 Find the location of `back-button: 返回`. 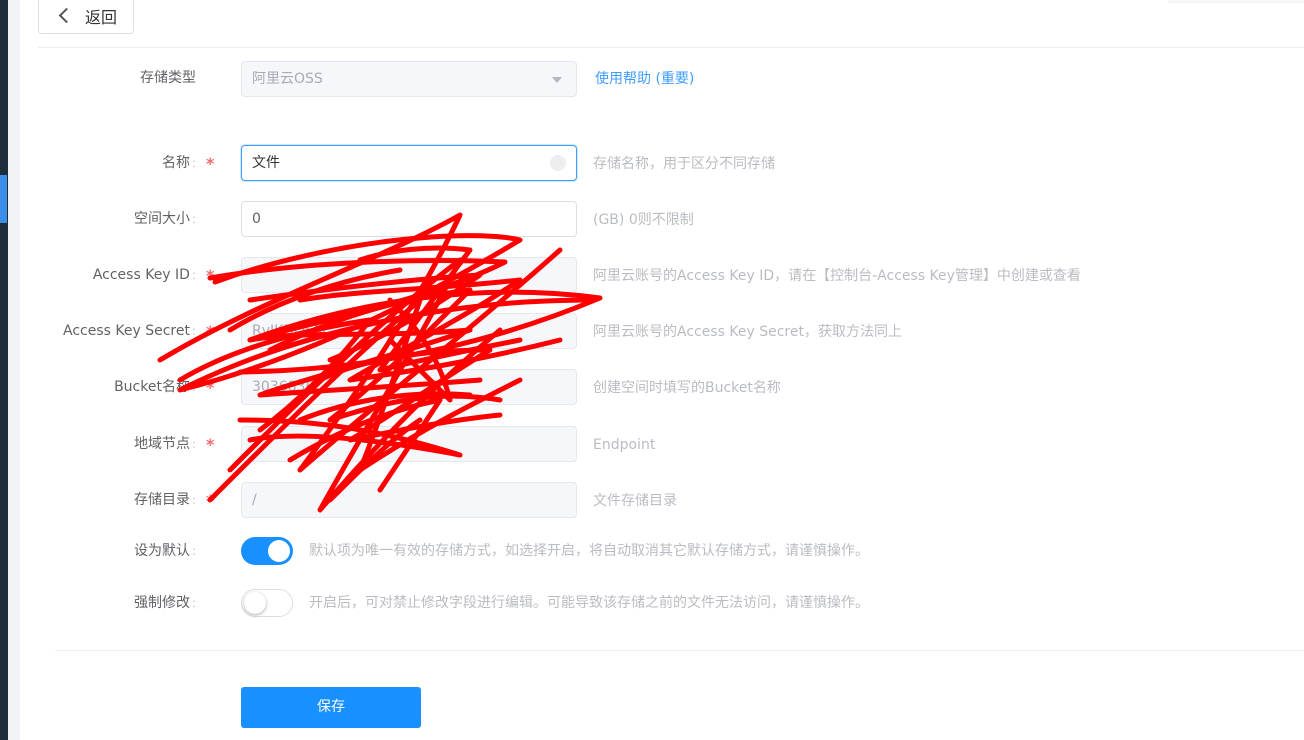

back-button: 返回 is located at coordinates (86, 17).